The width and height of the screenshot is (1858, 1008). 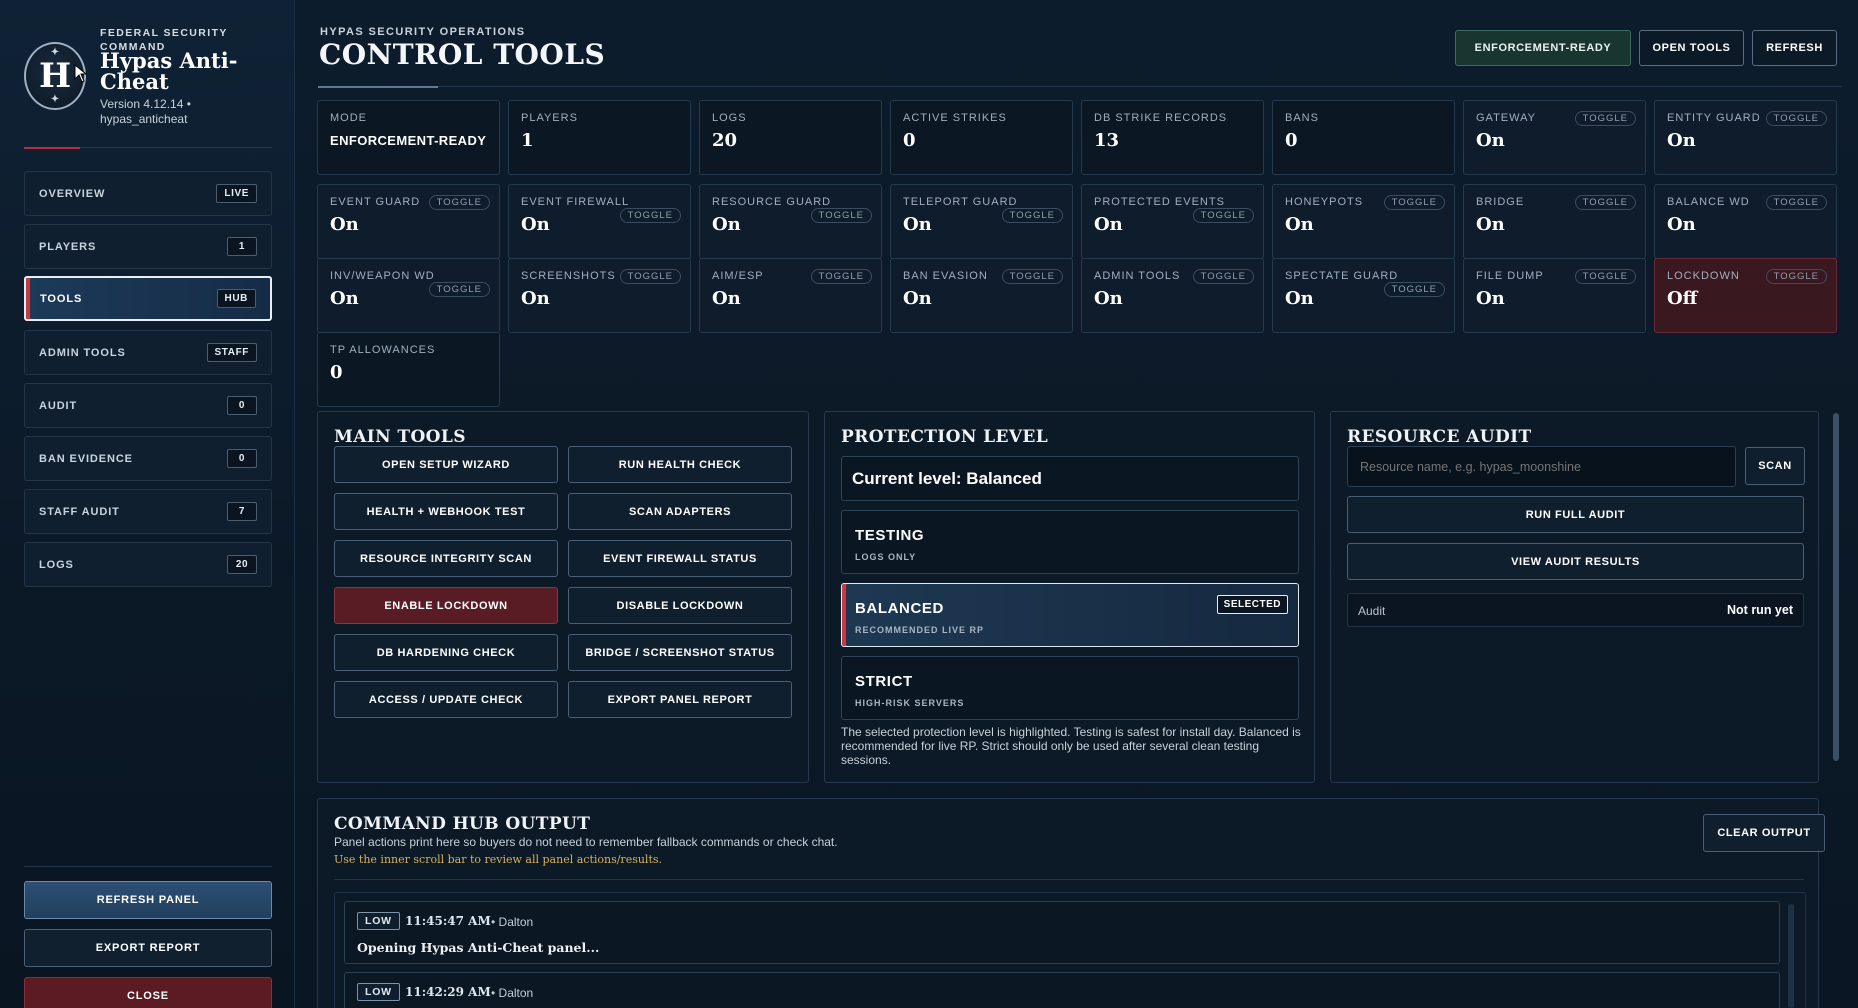 I want to click on current-level-text: Current level: Balanced, so click(x=947, y=478).